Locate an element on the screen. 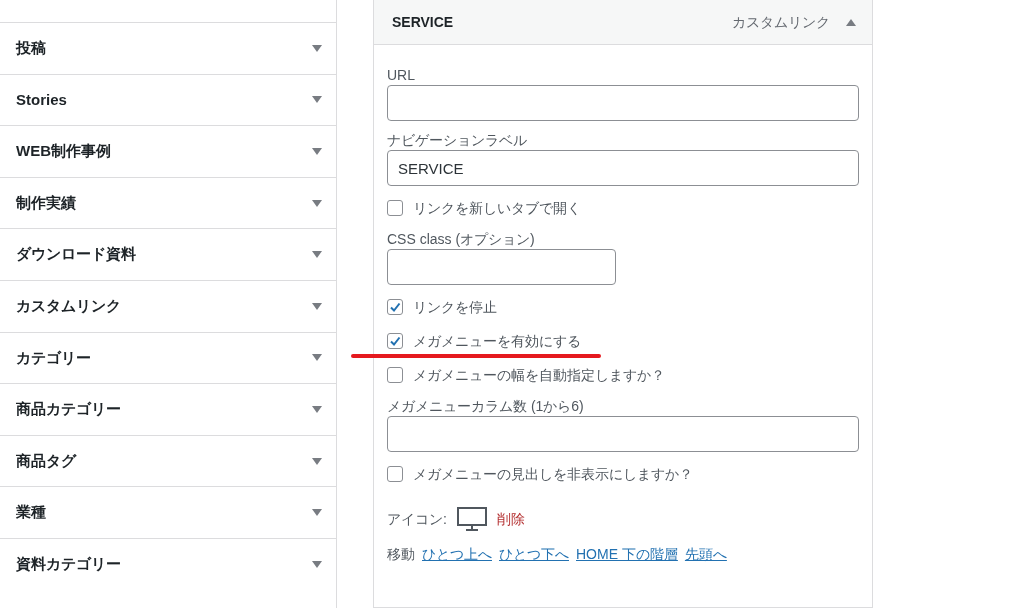  field-label: メガメニューカラム数 (1から6) is located at coordinates (486, 406).